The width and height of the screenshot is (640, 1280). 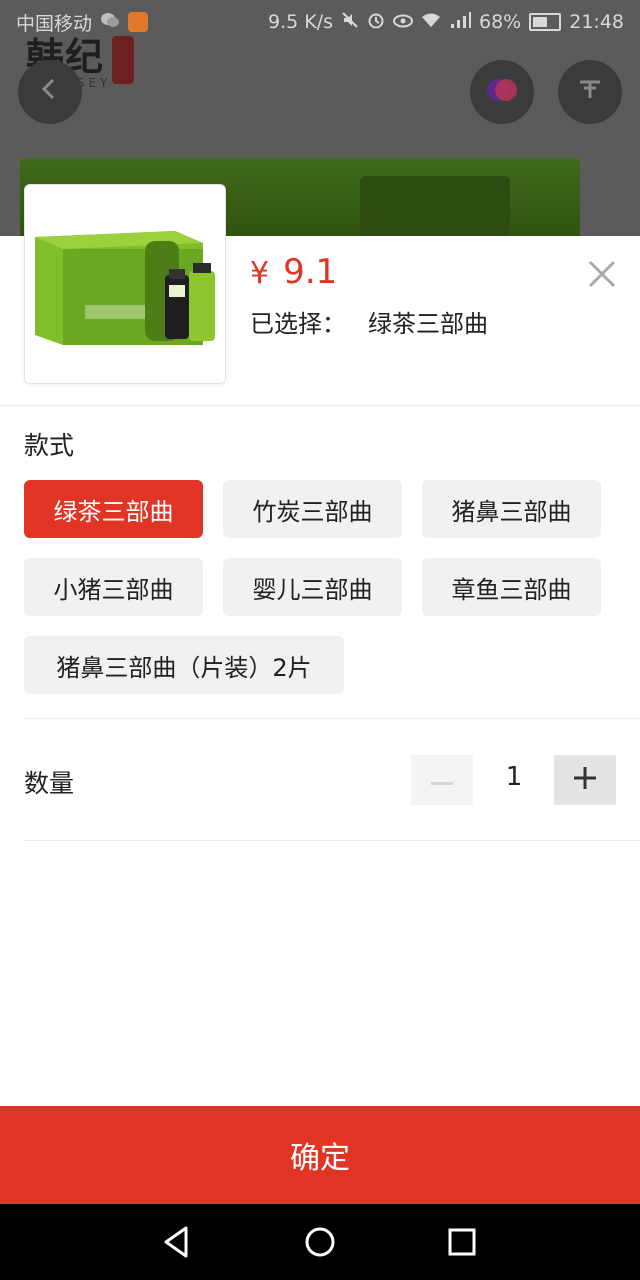 What do you see at coordinates (49, 783) in the screenshot?
I see `quantity-title: 数量` at bounding box center [49, 783].